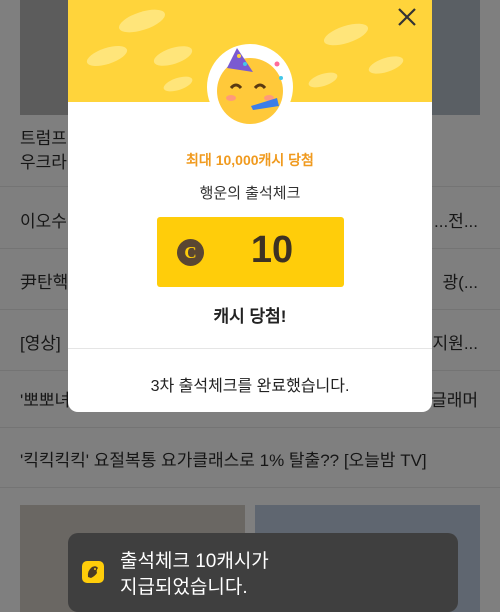 The width and height of the screenshot is (500, 612). What do you see at coordinates (250, 316) in the screenshot?
I see `won-message: 캐시 당첨!` at bounding box center [250, 316].